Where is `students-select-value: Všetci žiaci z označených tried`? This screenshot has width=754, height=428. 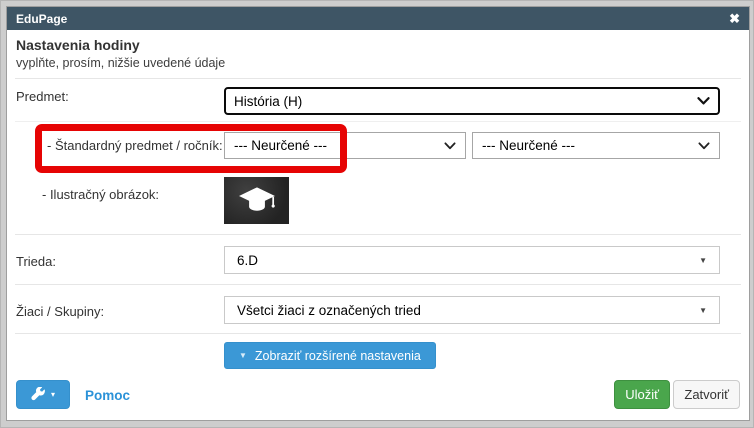
students-select-value: Všetci žiaci z označených tried is located at coordinates (329, 310).